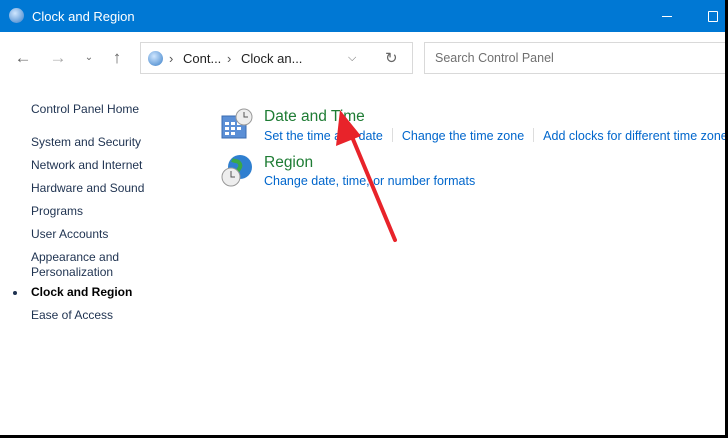 The width and height of the screenshot is (728, 438). What do you see at coordinates (366, 176) in the screenshot?
I see `annotation-arrow` at bounding box center [366, 176].